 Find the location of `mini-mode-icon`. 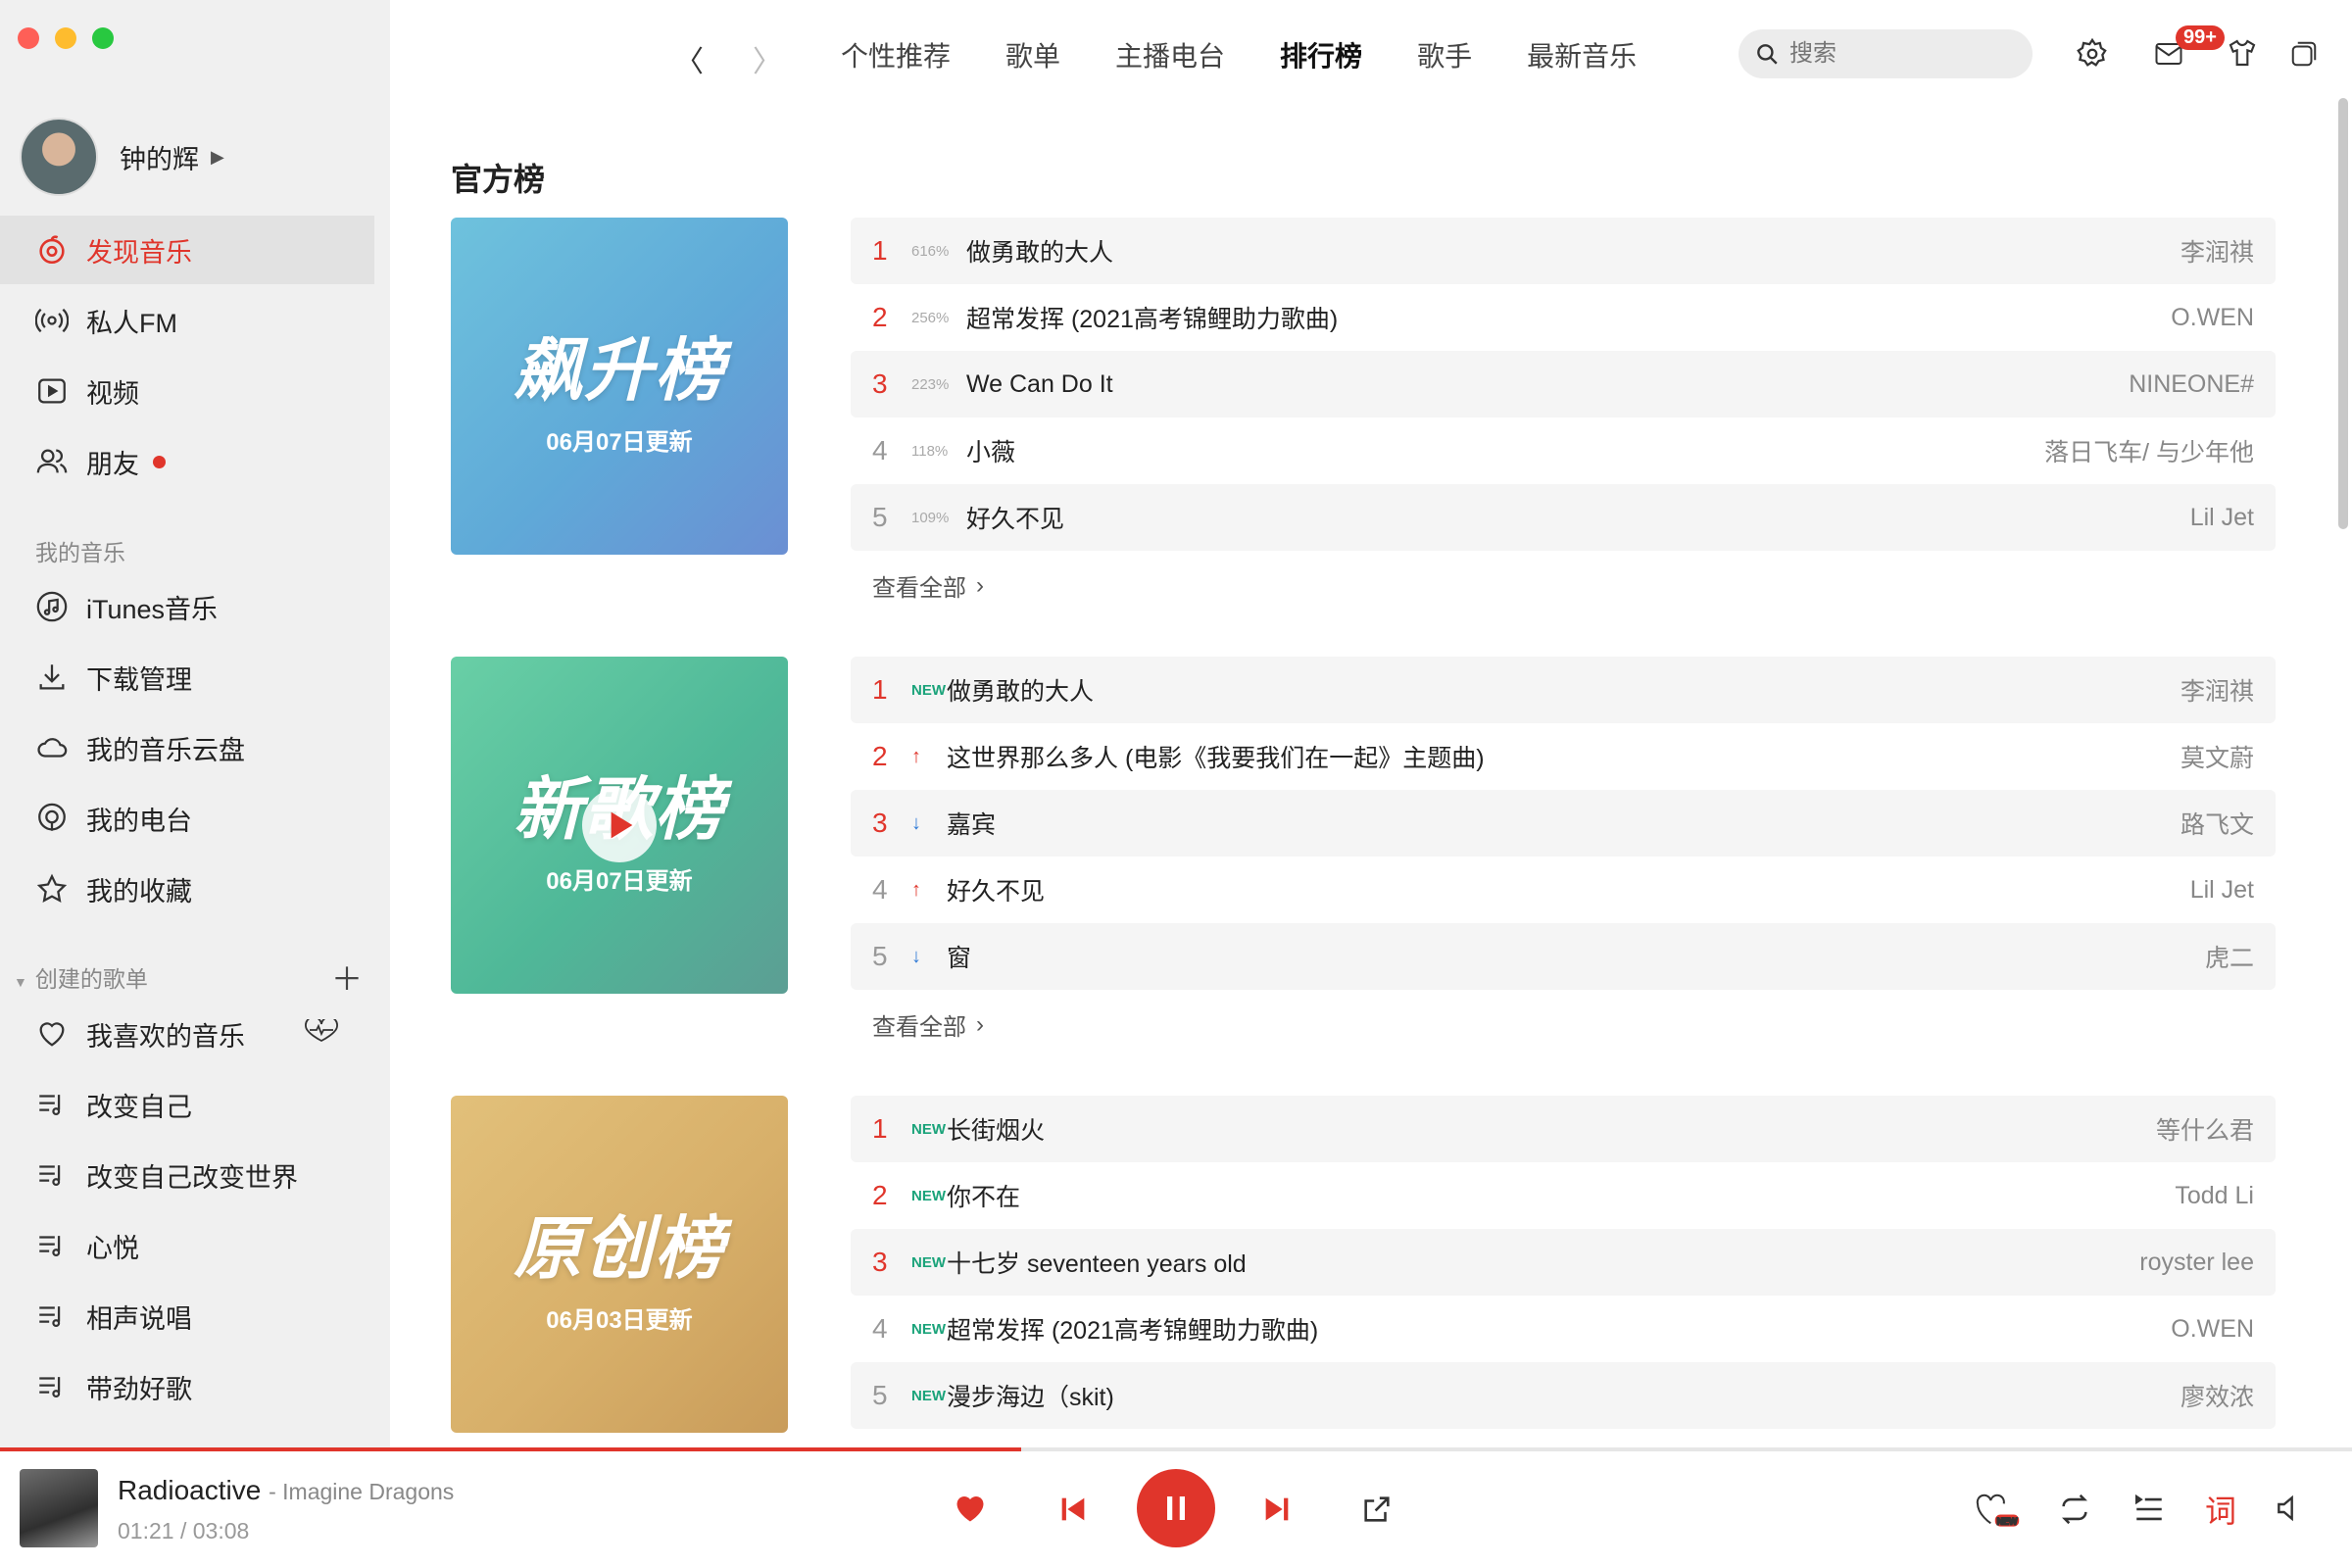

mini-mode-icon is located at coordinates (2304, 56).